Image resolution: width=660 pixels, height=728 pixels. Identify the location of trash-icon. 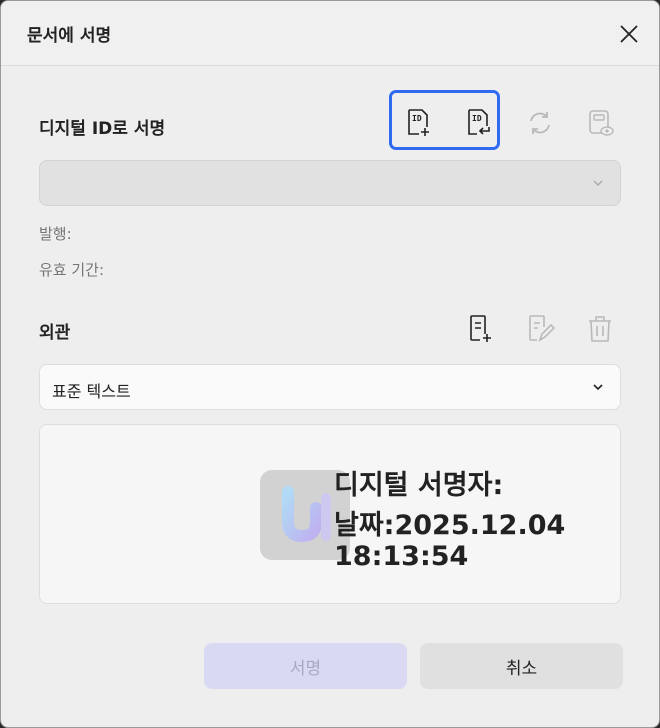
(600, 329).